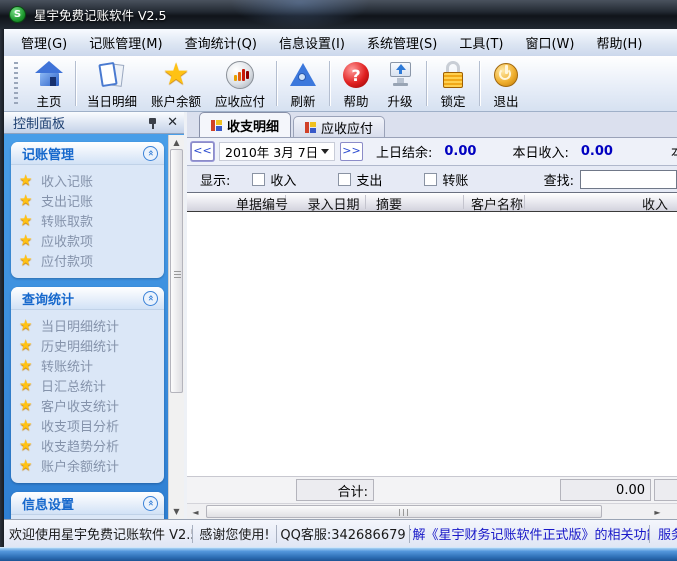  What do you see at coordinates (172, 122) in the screenshot?
I see `close-icon: ✕` at bounding box center [172, 122].